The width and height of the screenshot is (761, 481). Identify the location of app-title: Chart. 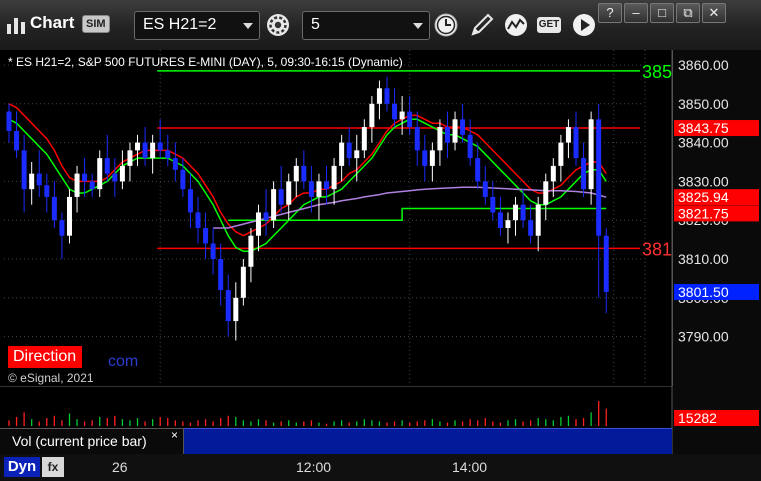
(52, 22).